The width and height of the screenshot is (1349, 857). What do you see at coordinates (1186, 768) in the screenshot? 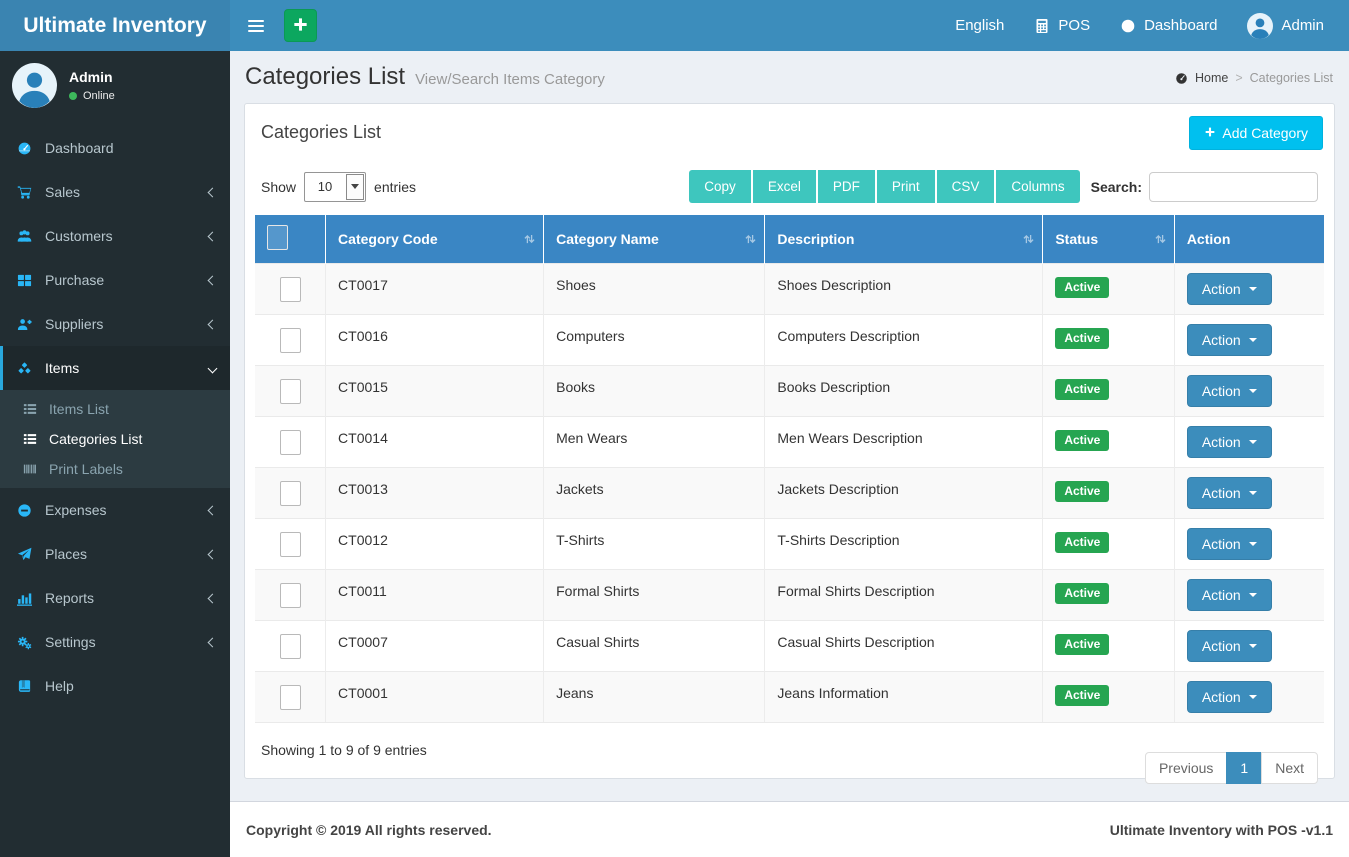
I see `pagination-previous: Previous` at bounding box center [1186, 768].